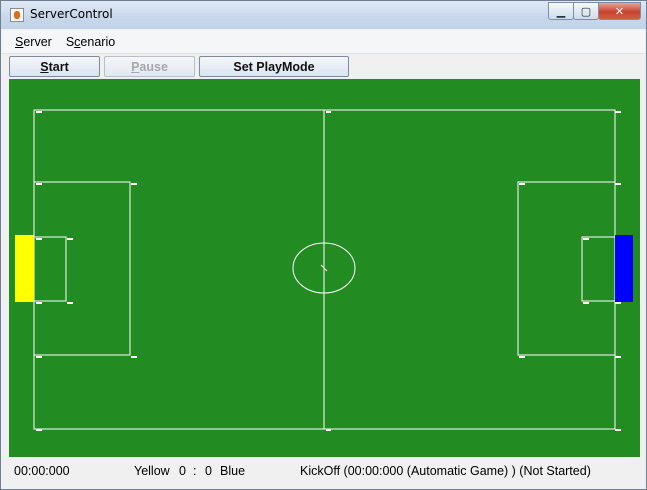 The image size is (647, 490). What do you see at coordinates (71, 14) in the screenshot?
I see `window-title: ServerControl` at bounding box center [71, 14].